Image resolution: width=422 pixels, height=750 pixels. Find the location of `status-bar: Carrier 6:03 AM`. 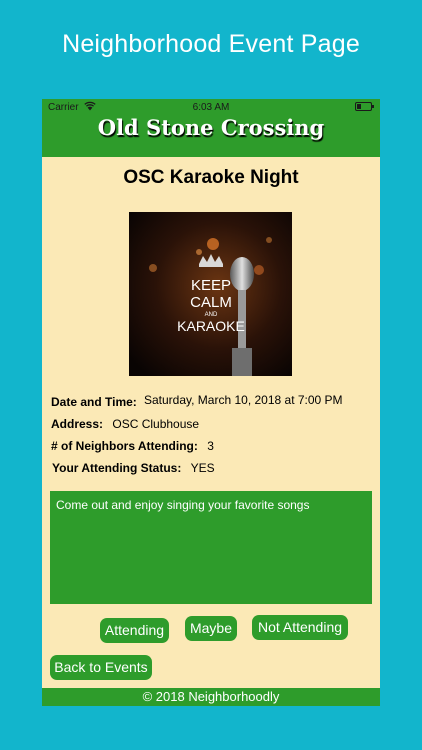

status-bar: Carrier 6:03 AM is located at coordinates (211, 107).